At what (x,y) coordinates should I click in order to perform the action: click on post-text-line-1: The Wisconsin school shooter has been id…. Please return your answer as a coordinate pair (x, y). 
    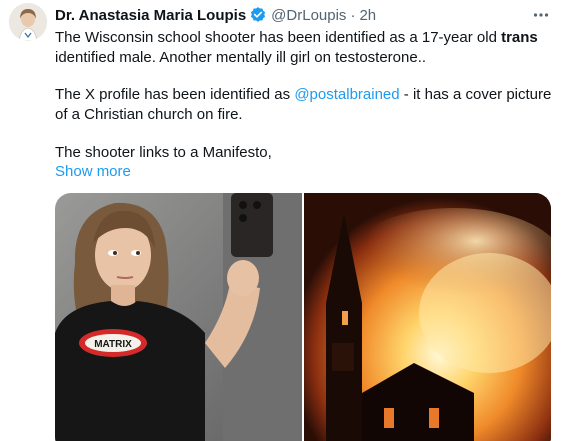
    Looking at the image, I should click on (296, 37).